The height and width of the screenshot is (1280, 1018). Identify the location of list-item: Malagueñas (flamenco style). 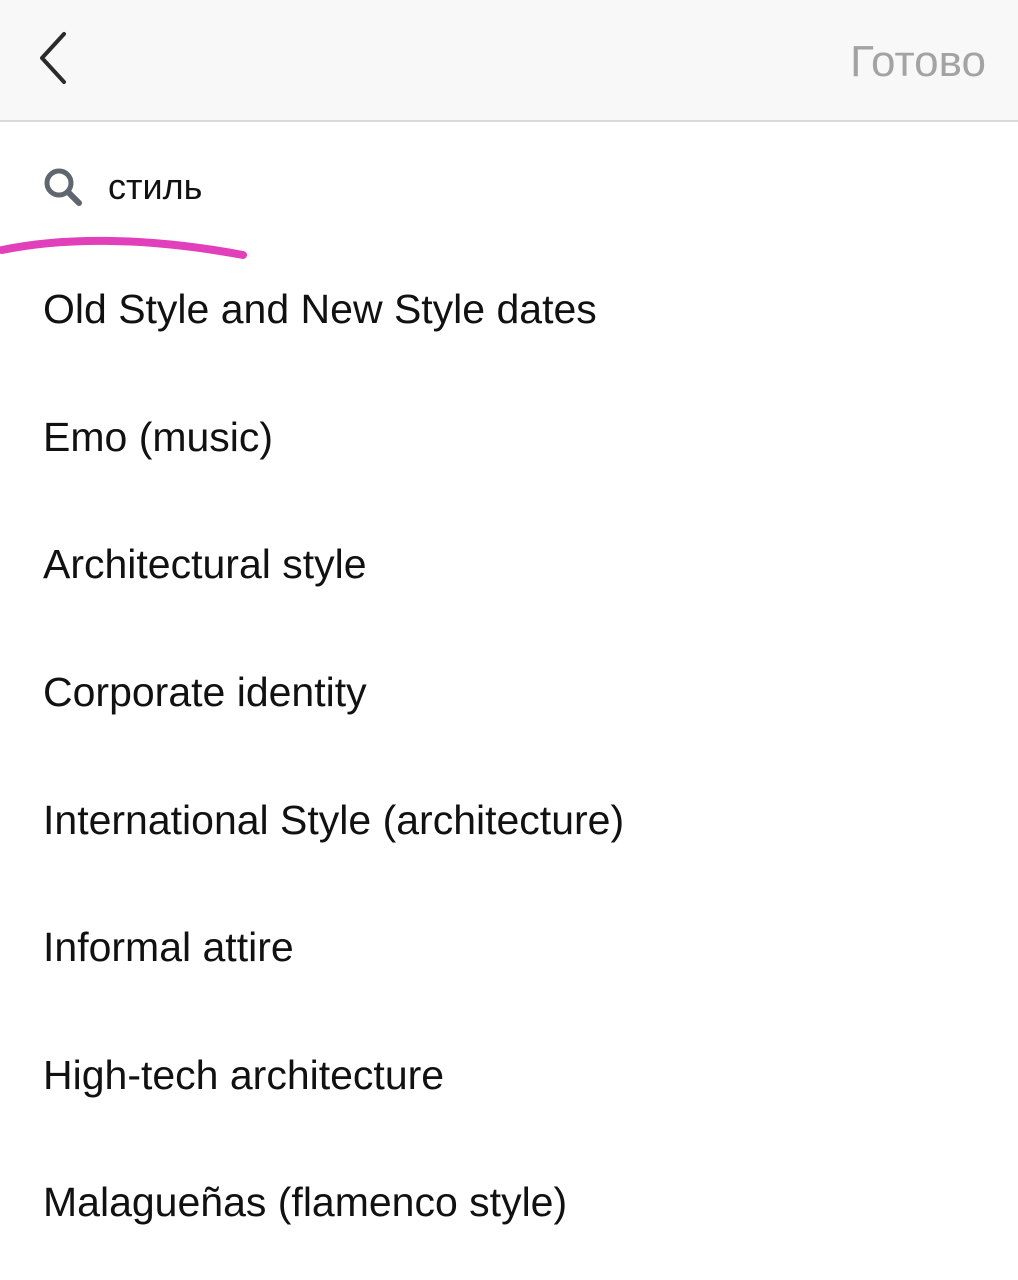
(509, 1203).